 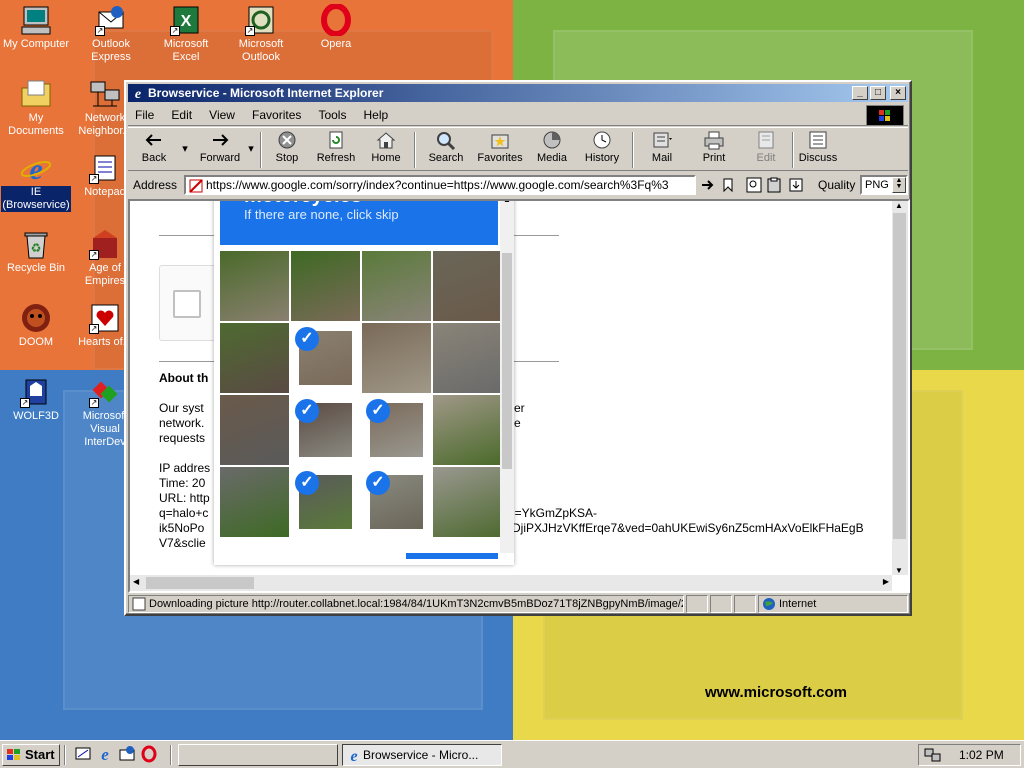 What do you see at coordinates (105, 754) in the screenshot?
I see `internet-explorer-icon: e` at bounding box center [105, 754].